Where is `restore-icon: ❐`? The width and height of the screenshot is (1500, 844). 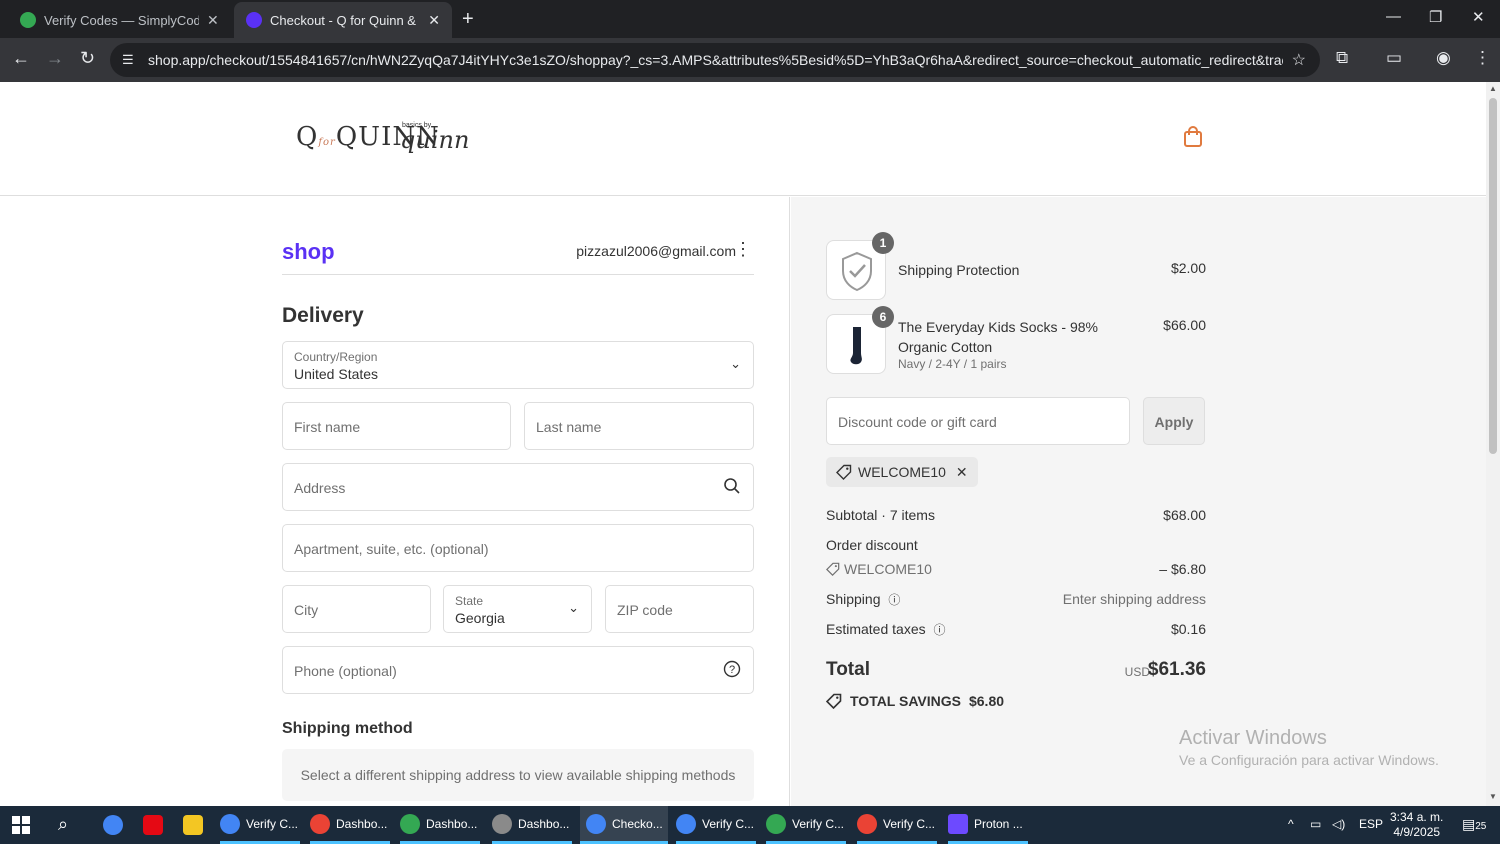 restore-icon: ❐ is located at coordinates (1435, 17).